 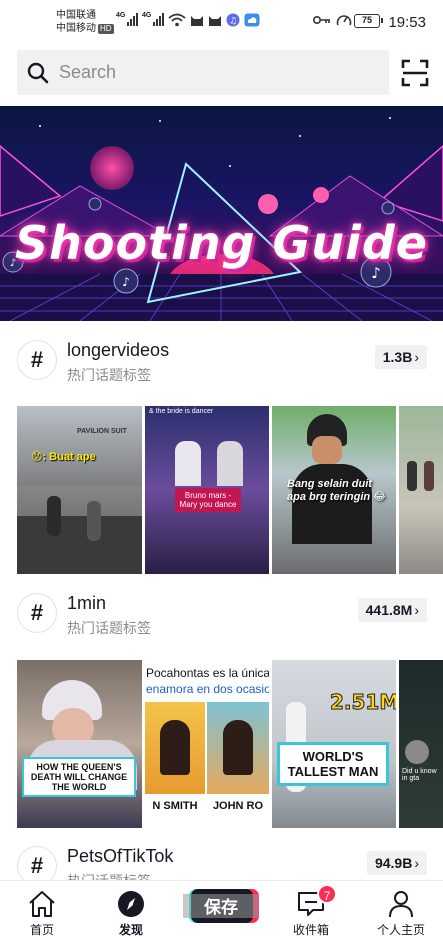 What do you see at coordinates (76, 28) in the screenshot?
I see `carrier-2: 中国移动` at bounding box center [76, 28].